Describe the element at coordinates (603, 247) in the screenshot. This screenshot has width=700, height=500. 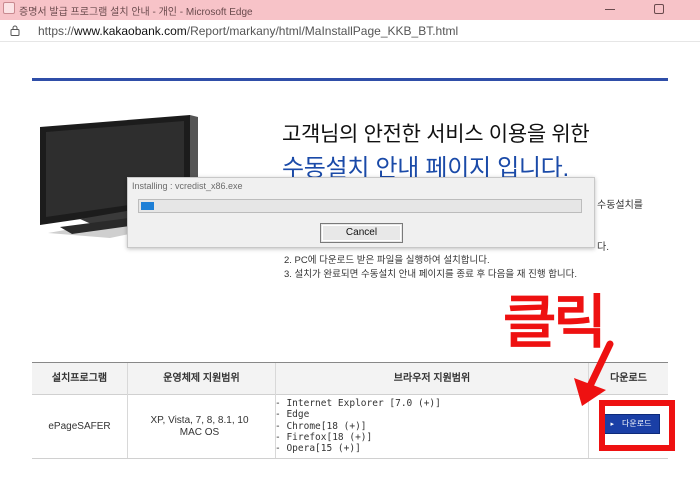
I see `step-1-text-end: 다.` at that location.